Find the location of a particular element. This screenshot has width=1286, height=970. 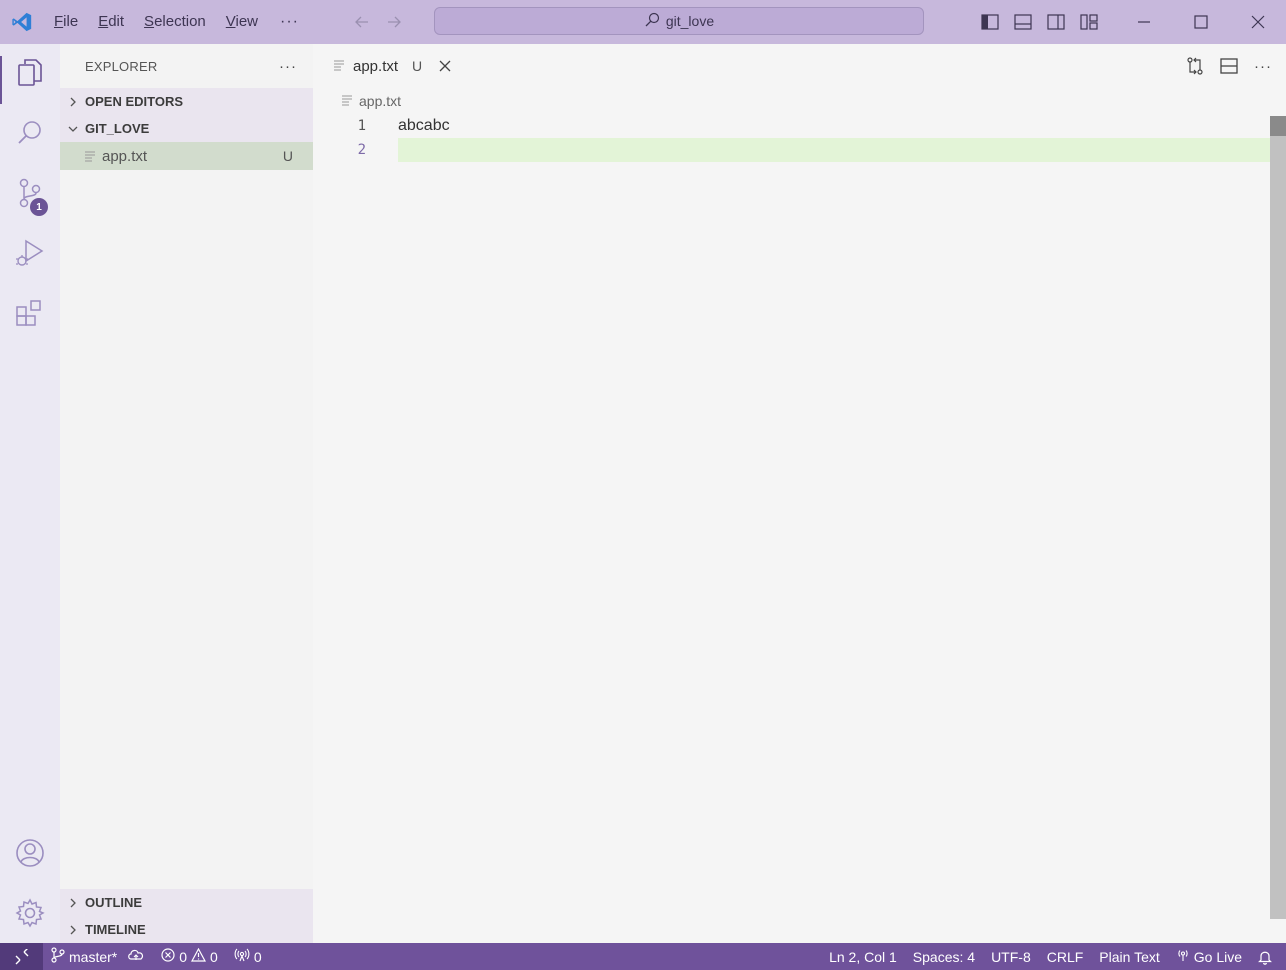

git-status-untracked: U is located at coordinates (287, 156).